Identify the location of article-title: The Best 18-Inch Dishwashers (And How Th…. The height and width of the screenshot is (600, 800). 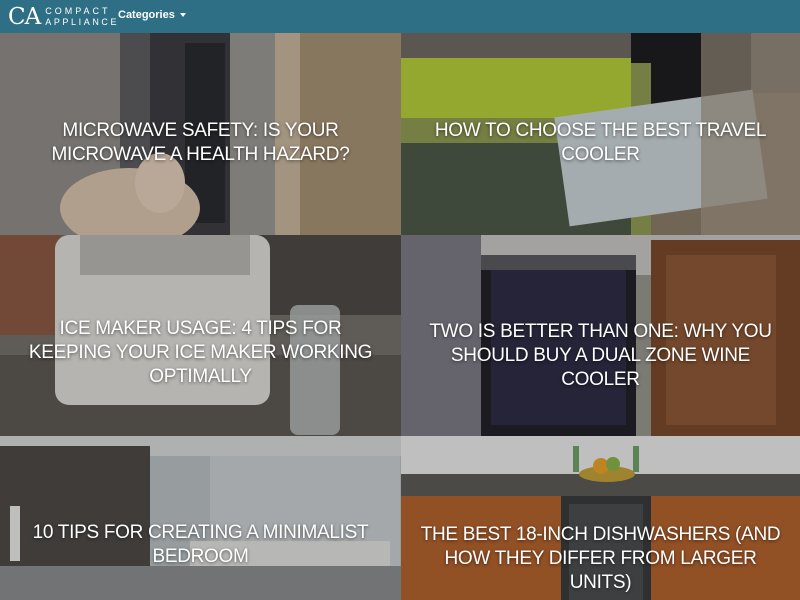
(600, 558).